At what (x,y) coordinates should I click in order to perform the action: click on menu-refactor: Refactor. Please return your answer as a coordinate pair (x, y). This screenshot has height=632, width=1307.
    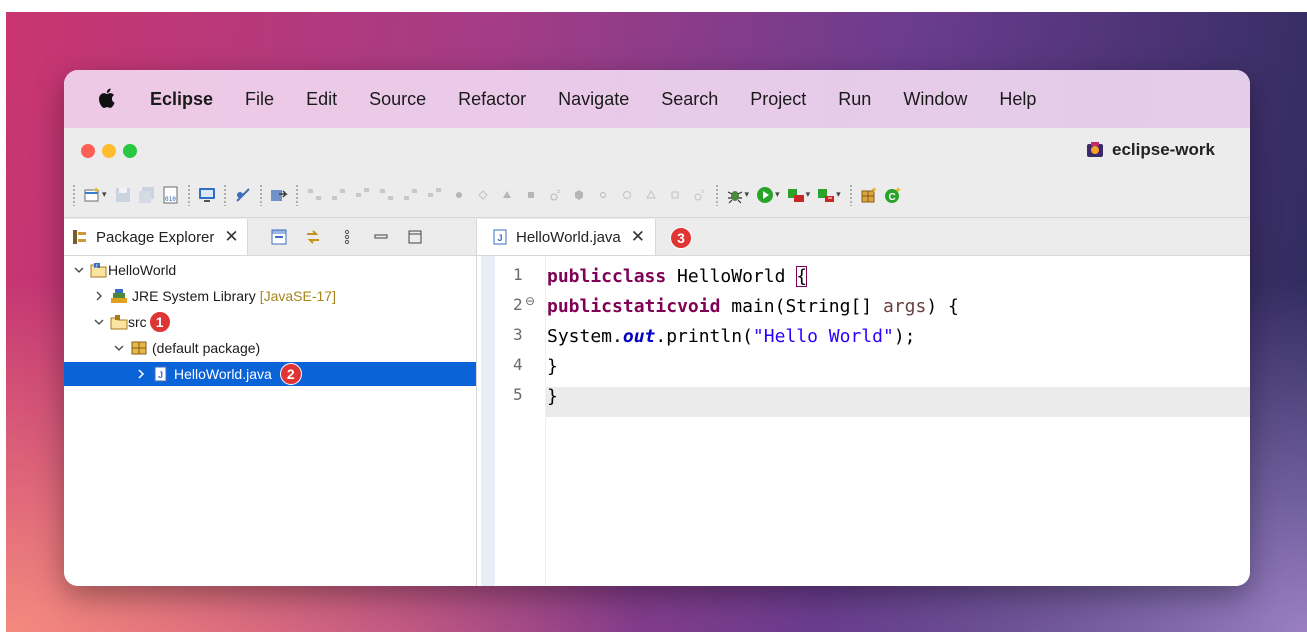
    Looking at the image, I should click on (492, 99).